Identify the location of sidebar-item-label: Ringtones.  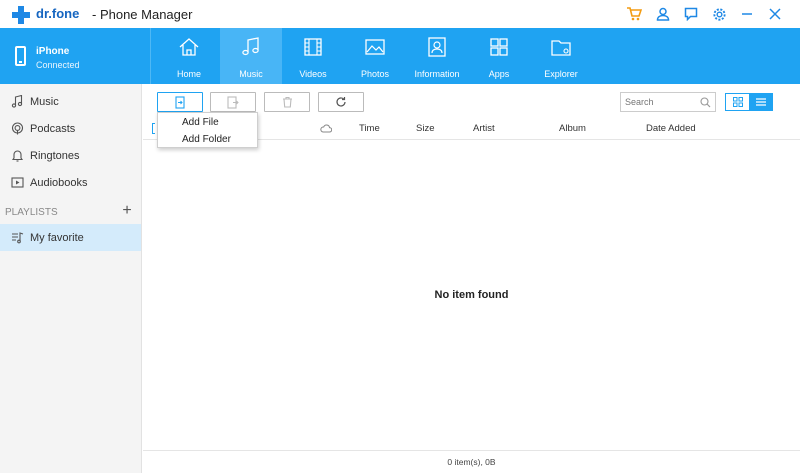
(55, 155).